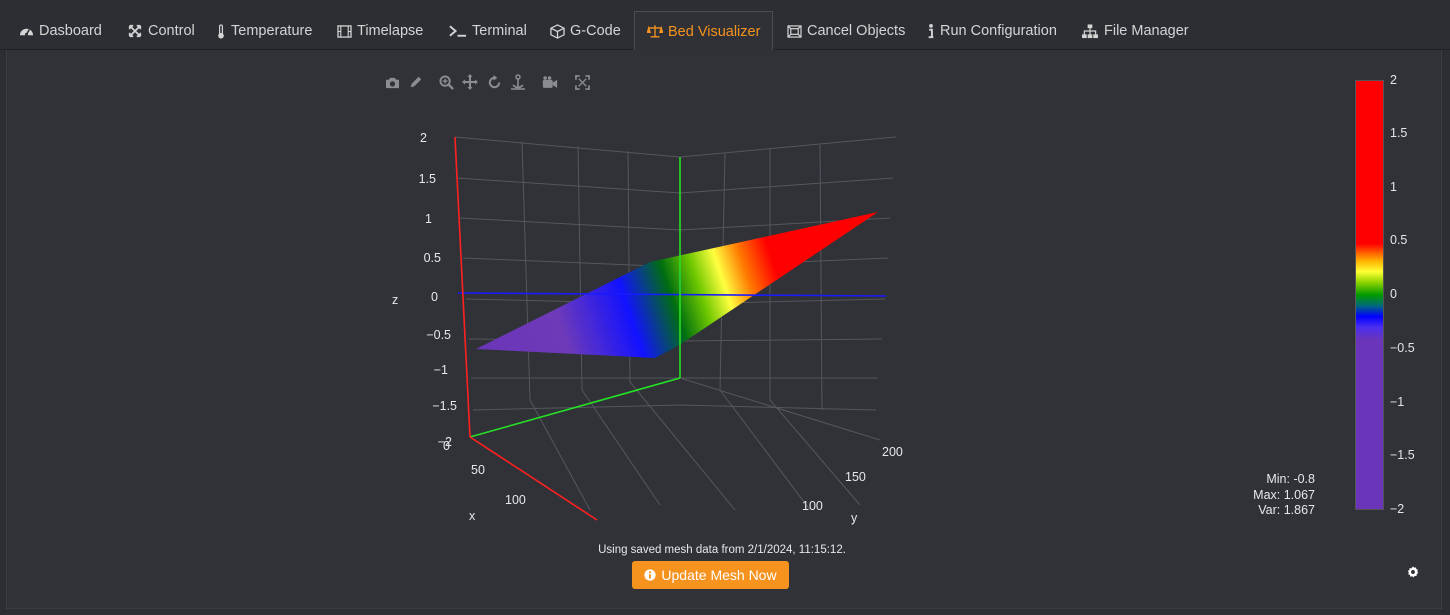 This screenshot has width=1450, height=615. I want to click on colorbar-tick: 2, so click(1393, 80).